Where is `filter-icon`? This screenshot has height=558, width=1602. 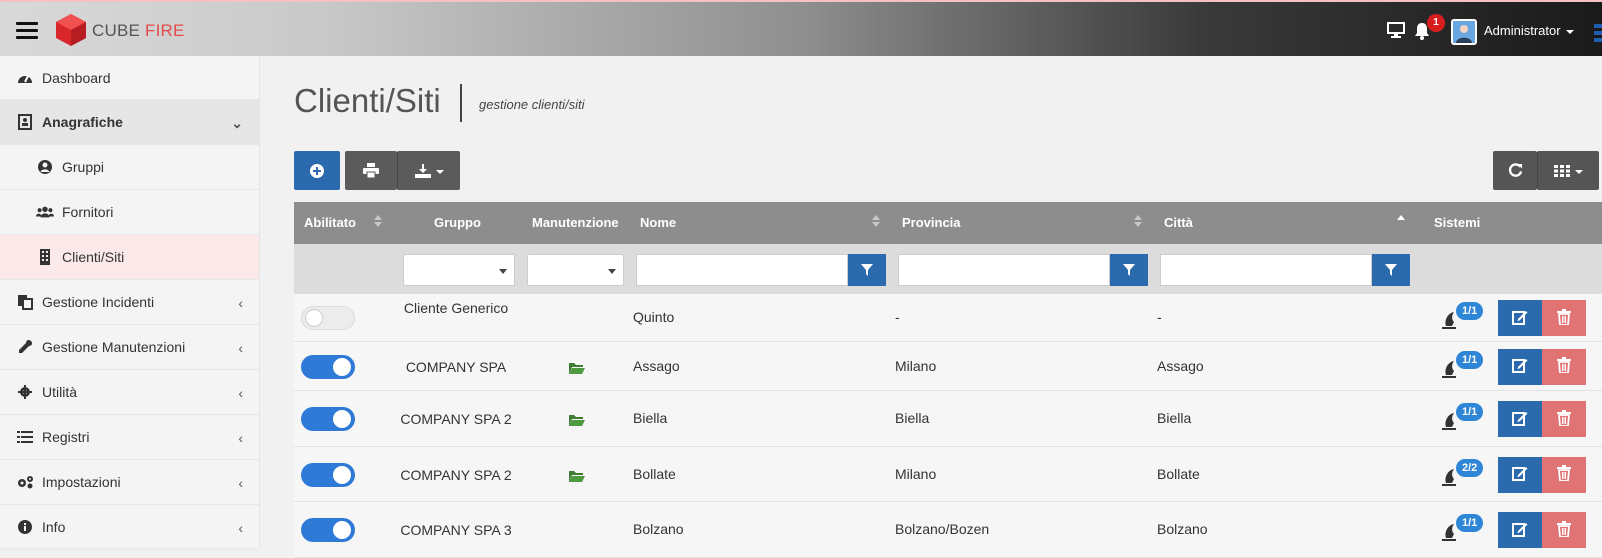
filter-icon is located at coordinates (867, 270).